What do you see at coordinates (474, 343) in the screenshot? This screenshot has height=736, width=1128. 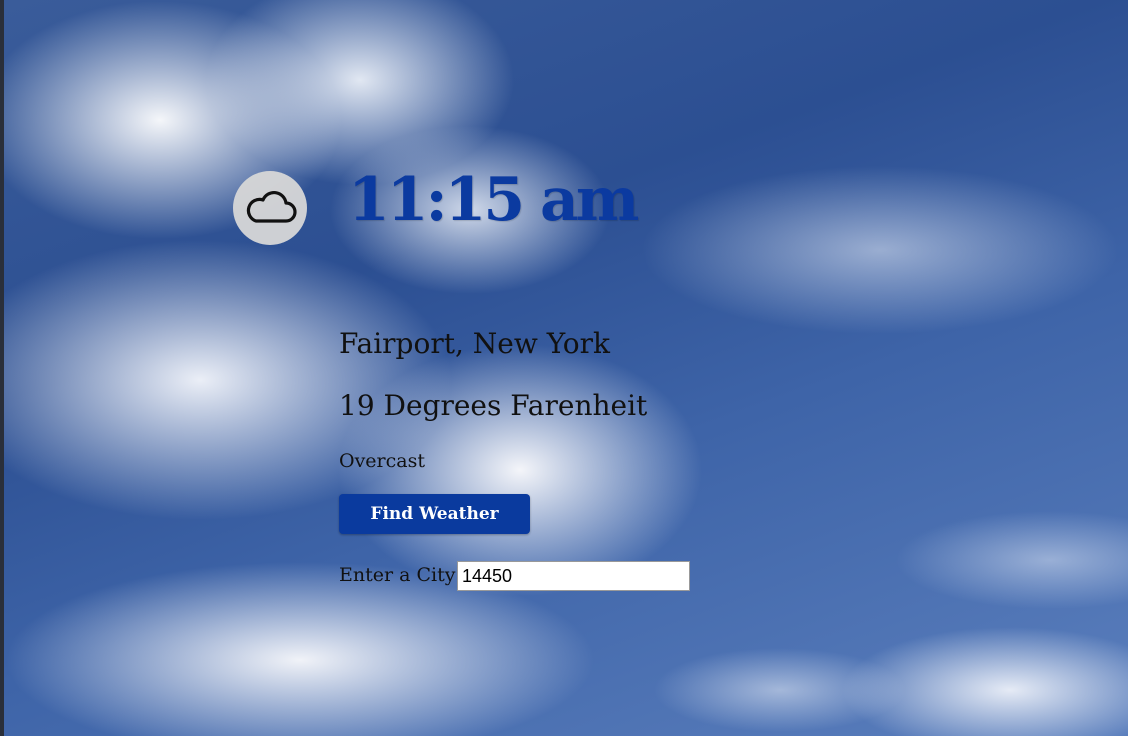 I see `location-name: Fairport, New York` at bounding box center [474, 343].